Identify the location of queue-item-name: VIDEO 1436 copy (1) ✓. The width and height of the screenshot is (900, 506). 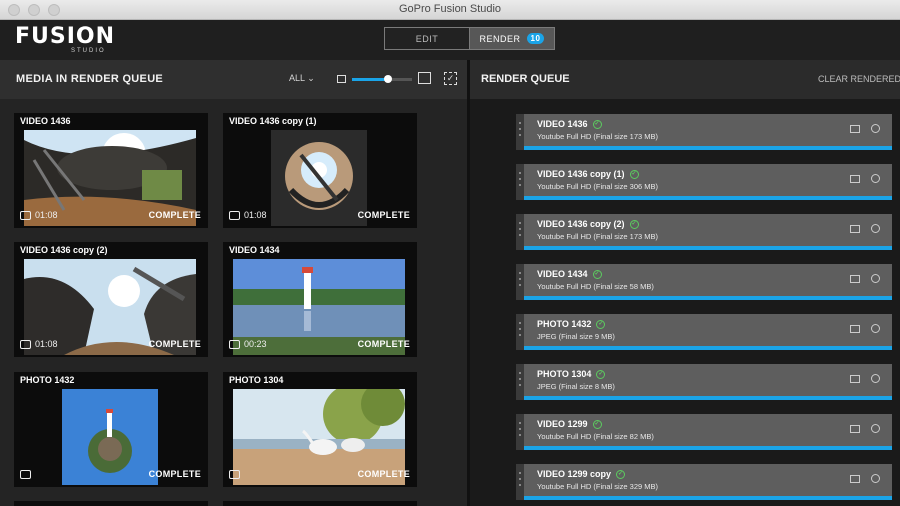
(588, 174).